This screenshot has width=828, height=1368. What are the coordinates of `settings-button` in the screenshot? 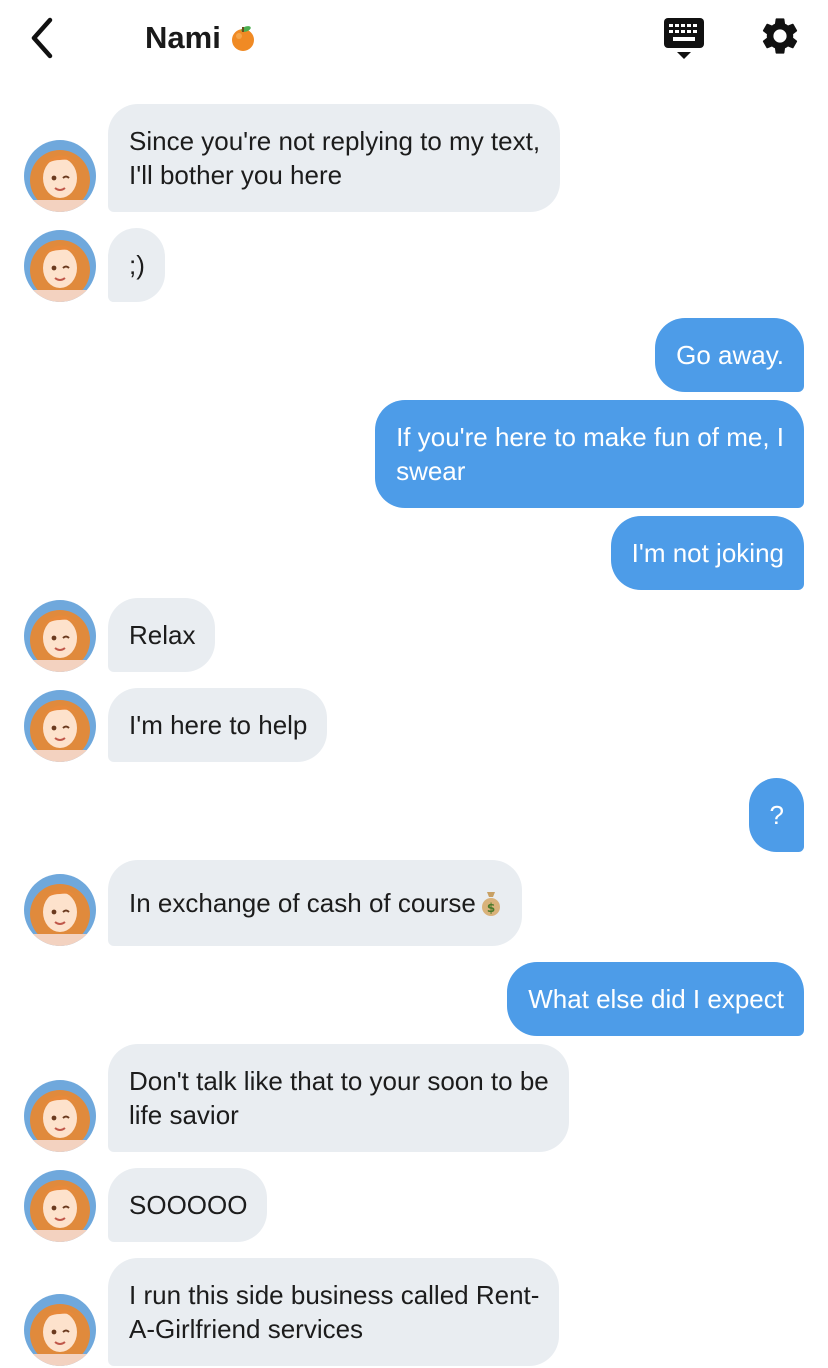 It's located at (780, 36).